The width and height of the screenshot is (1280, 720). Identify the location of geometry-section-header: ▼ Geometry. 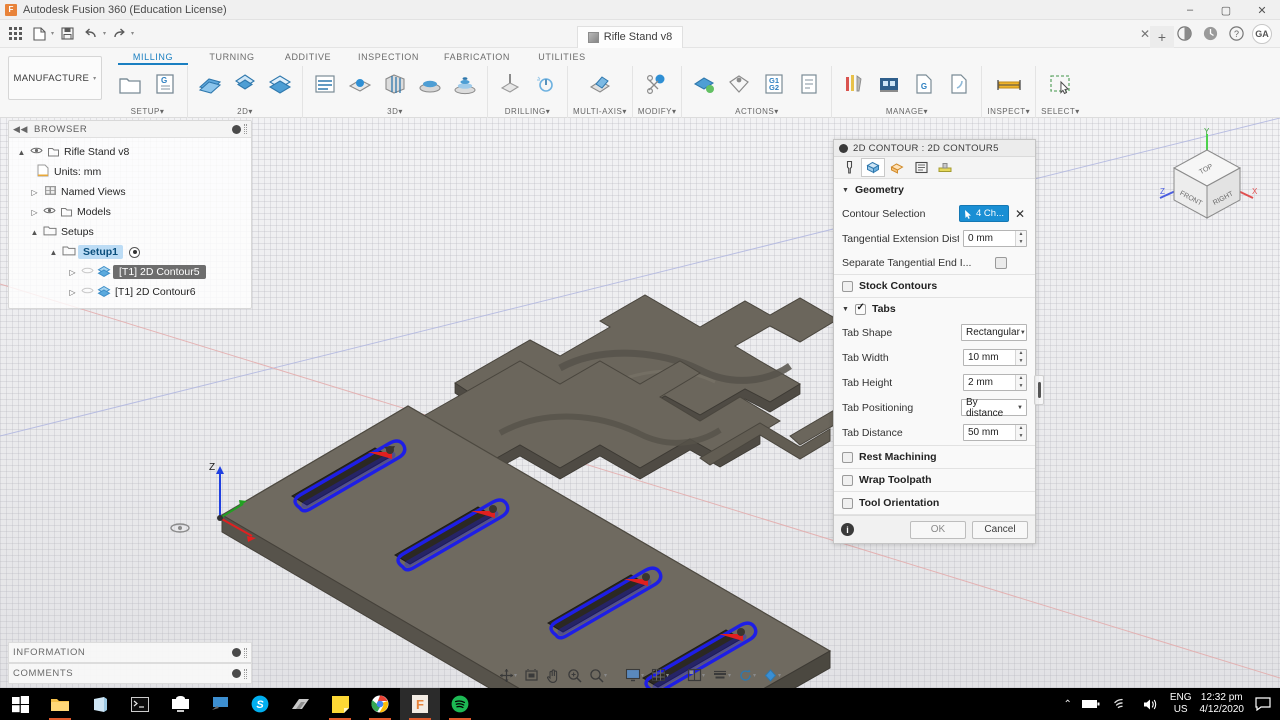
(934, 190).